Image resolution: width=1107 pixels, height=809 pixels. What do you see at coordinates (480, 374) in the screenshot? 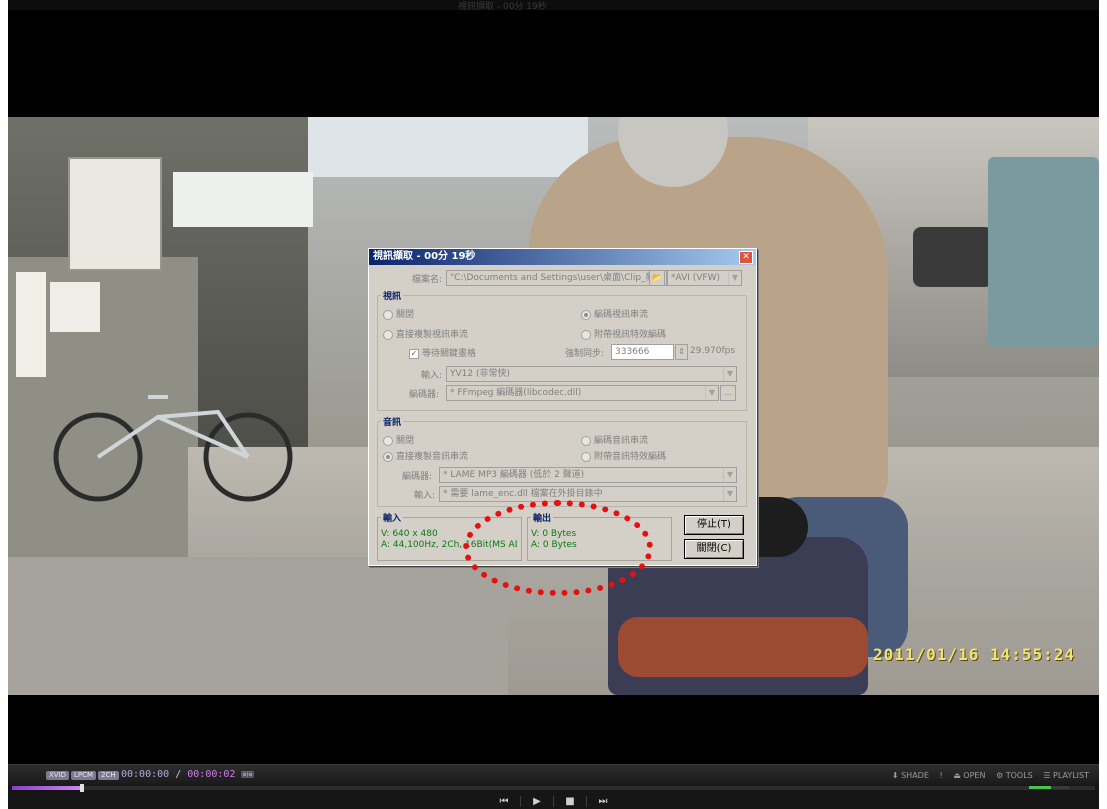
I see `video-input-value: YV12 (非常快)` at bounding box center [480, 374].